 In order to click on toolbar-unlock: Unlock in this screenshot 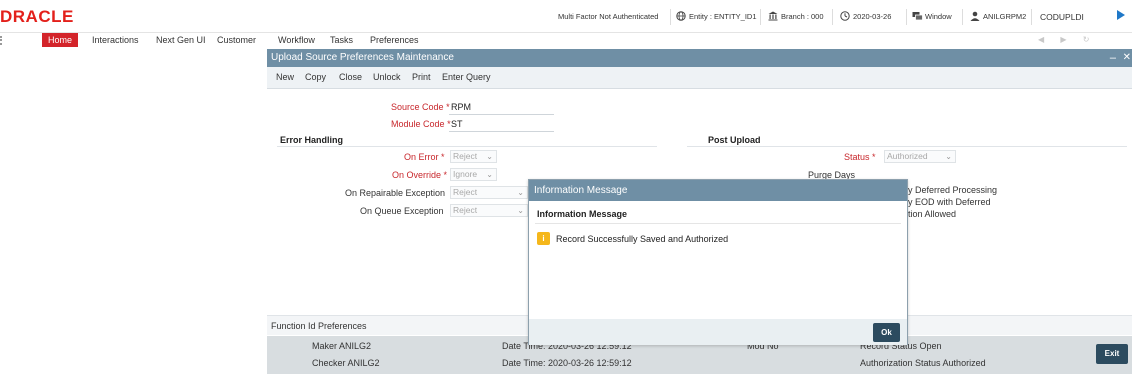, I will do `click(387, 77)`.